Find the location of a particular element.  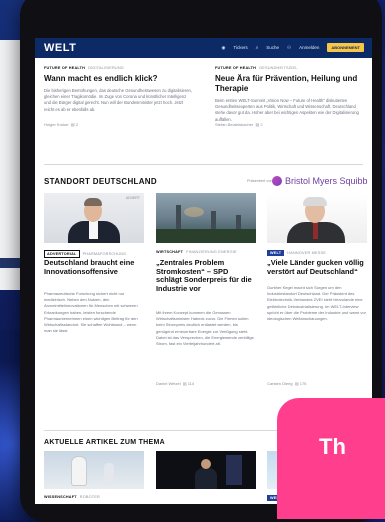

article-meta: Daniel Wetzel ▤ 114 is located at coordinates (175, 383).